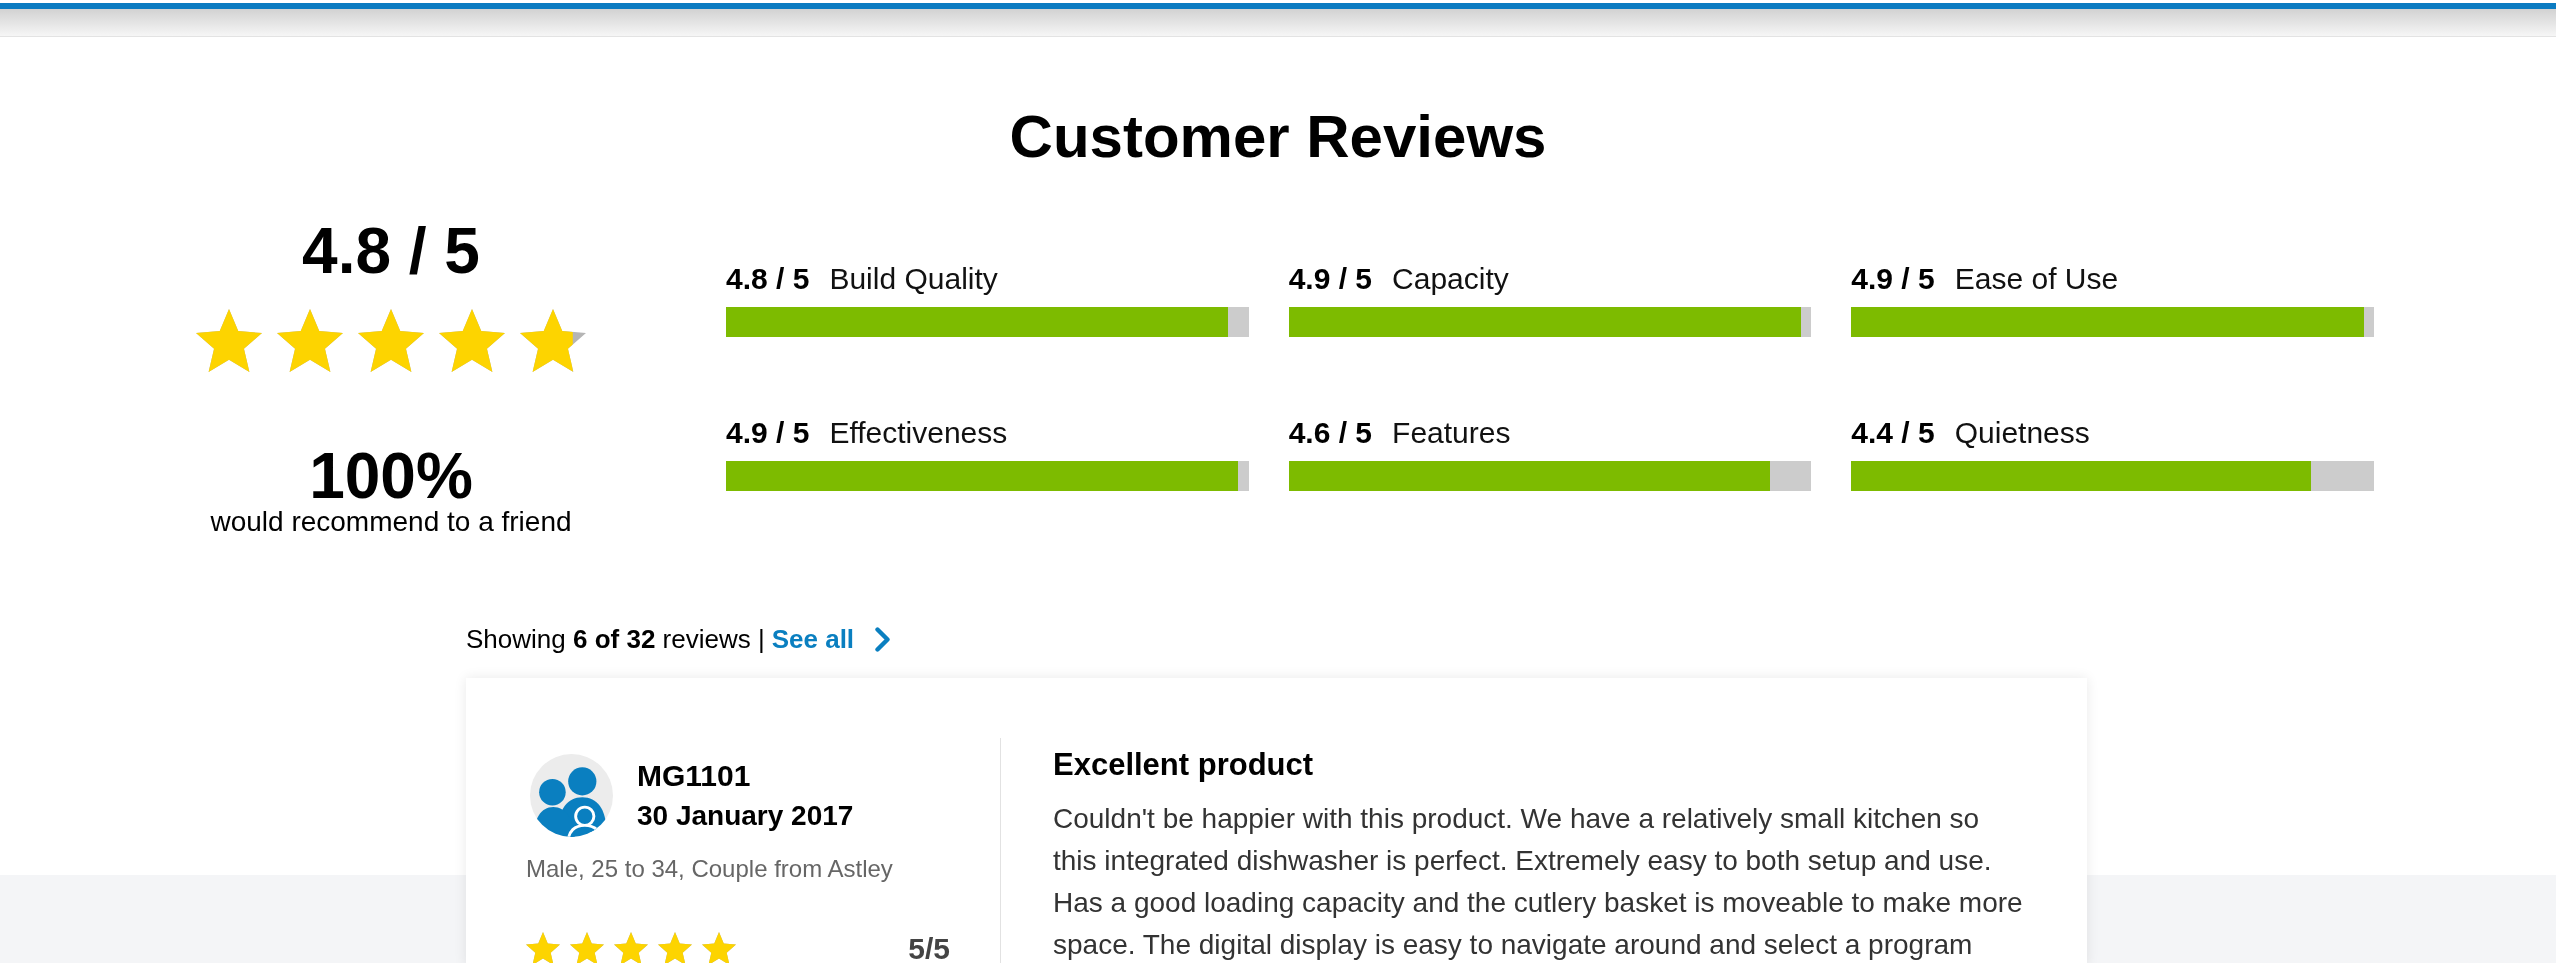  Describe the element at coordinates (1183, 764) in the screenshot. I see `review-title: Excellent product` at that location.